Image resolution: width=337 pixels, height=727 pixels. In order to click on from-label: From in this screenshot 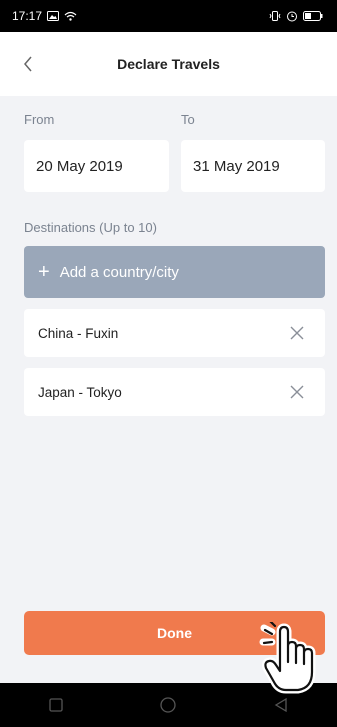, I will do `click(39, 119)`.